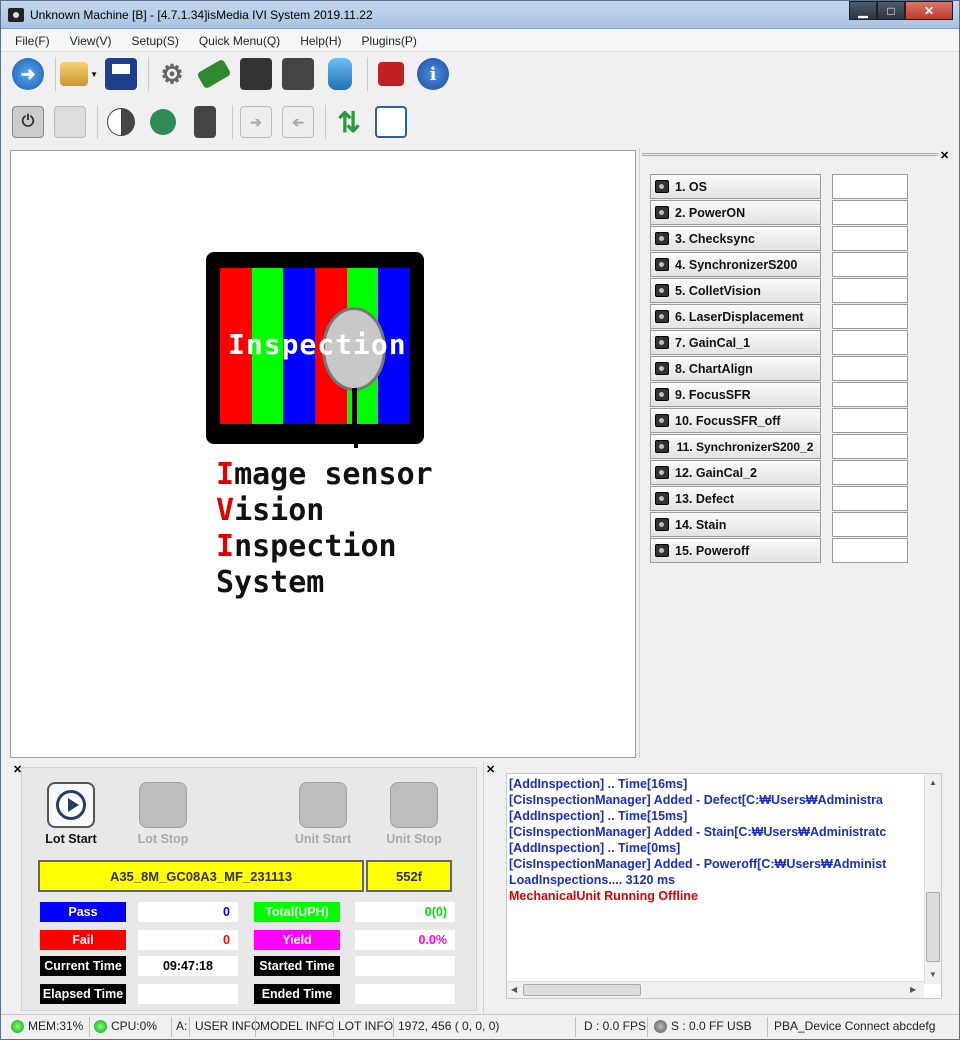 The image size is (960, 1040). I want to click on scroll-down-icon: ▼, so click(933, 974).